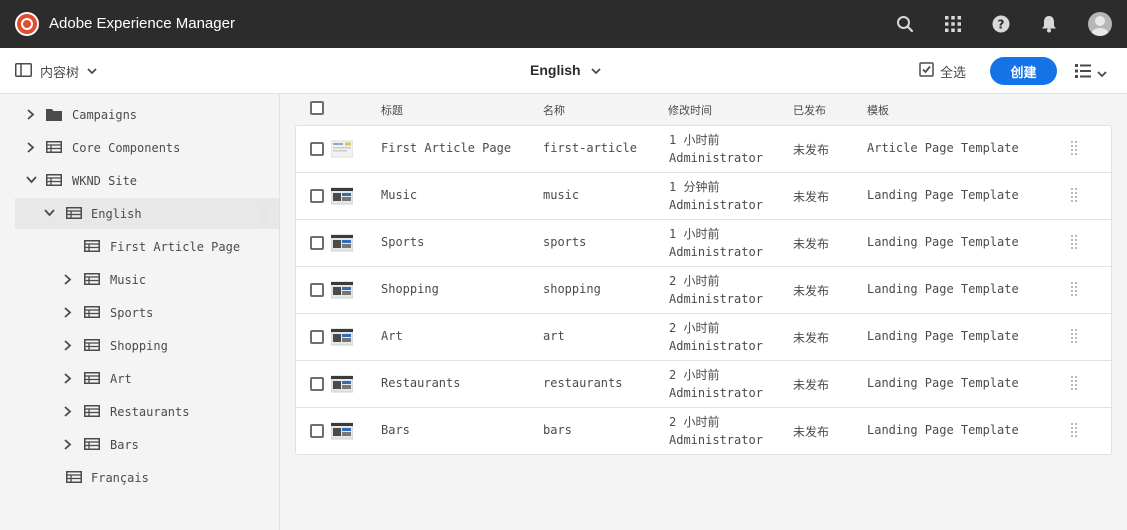 The image size is (1127, 530). I want to click on tree-item: Bars, so click(147, 444).